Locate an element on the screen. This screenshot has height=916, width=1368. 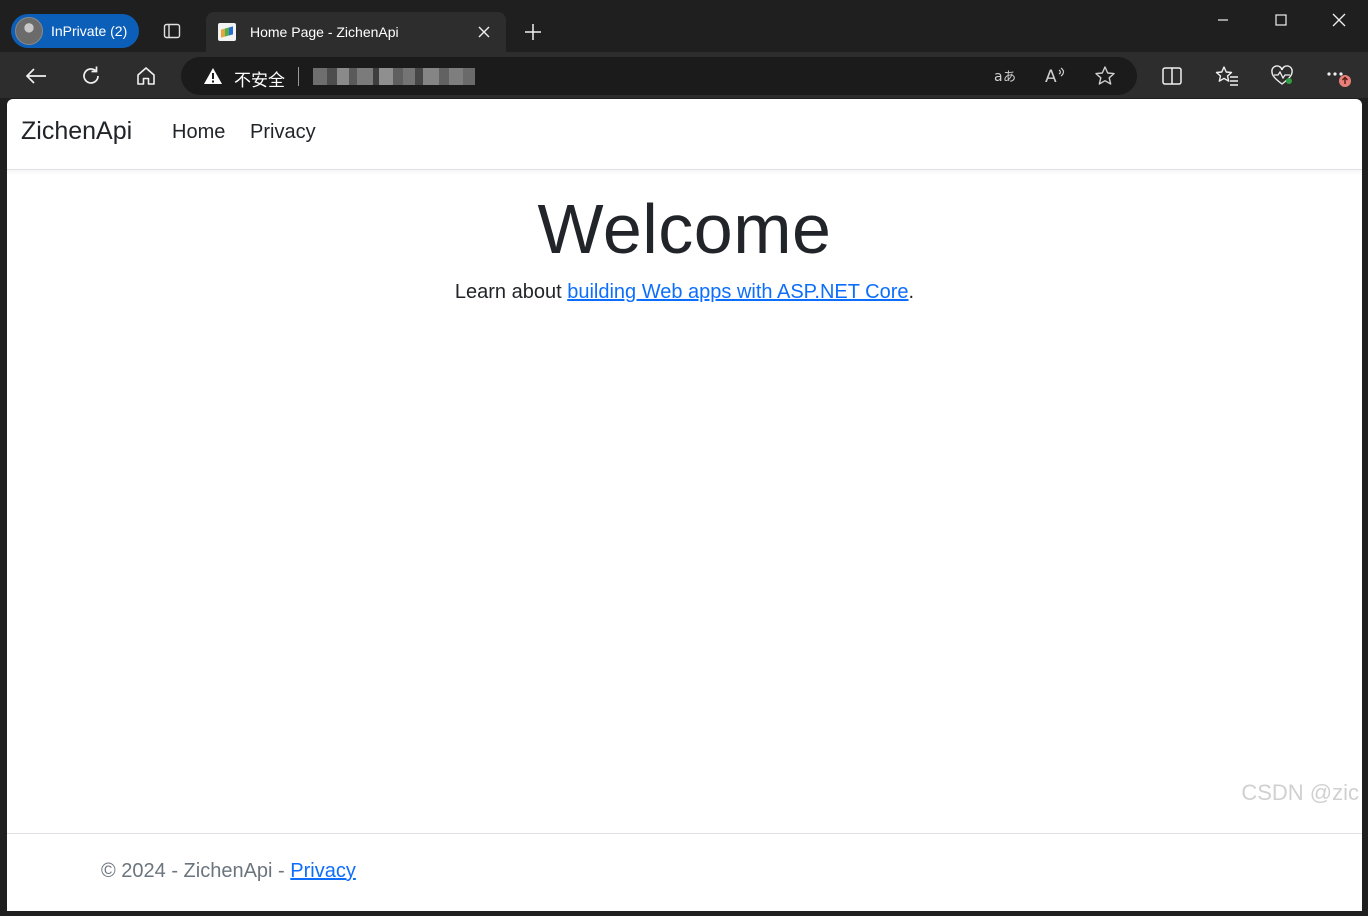
svg-text: A is located at coordinates (1051, 76).